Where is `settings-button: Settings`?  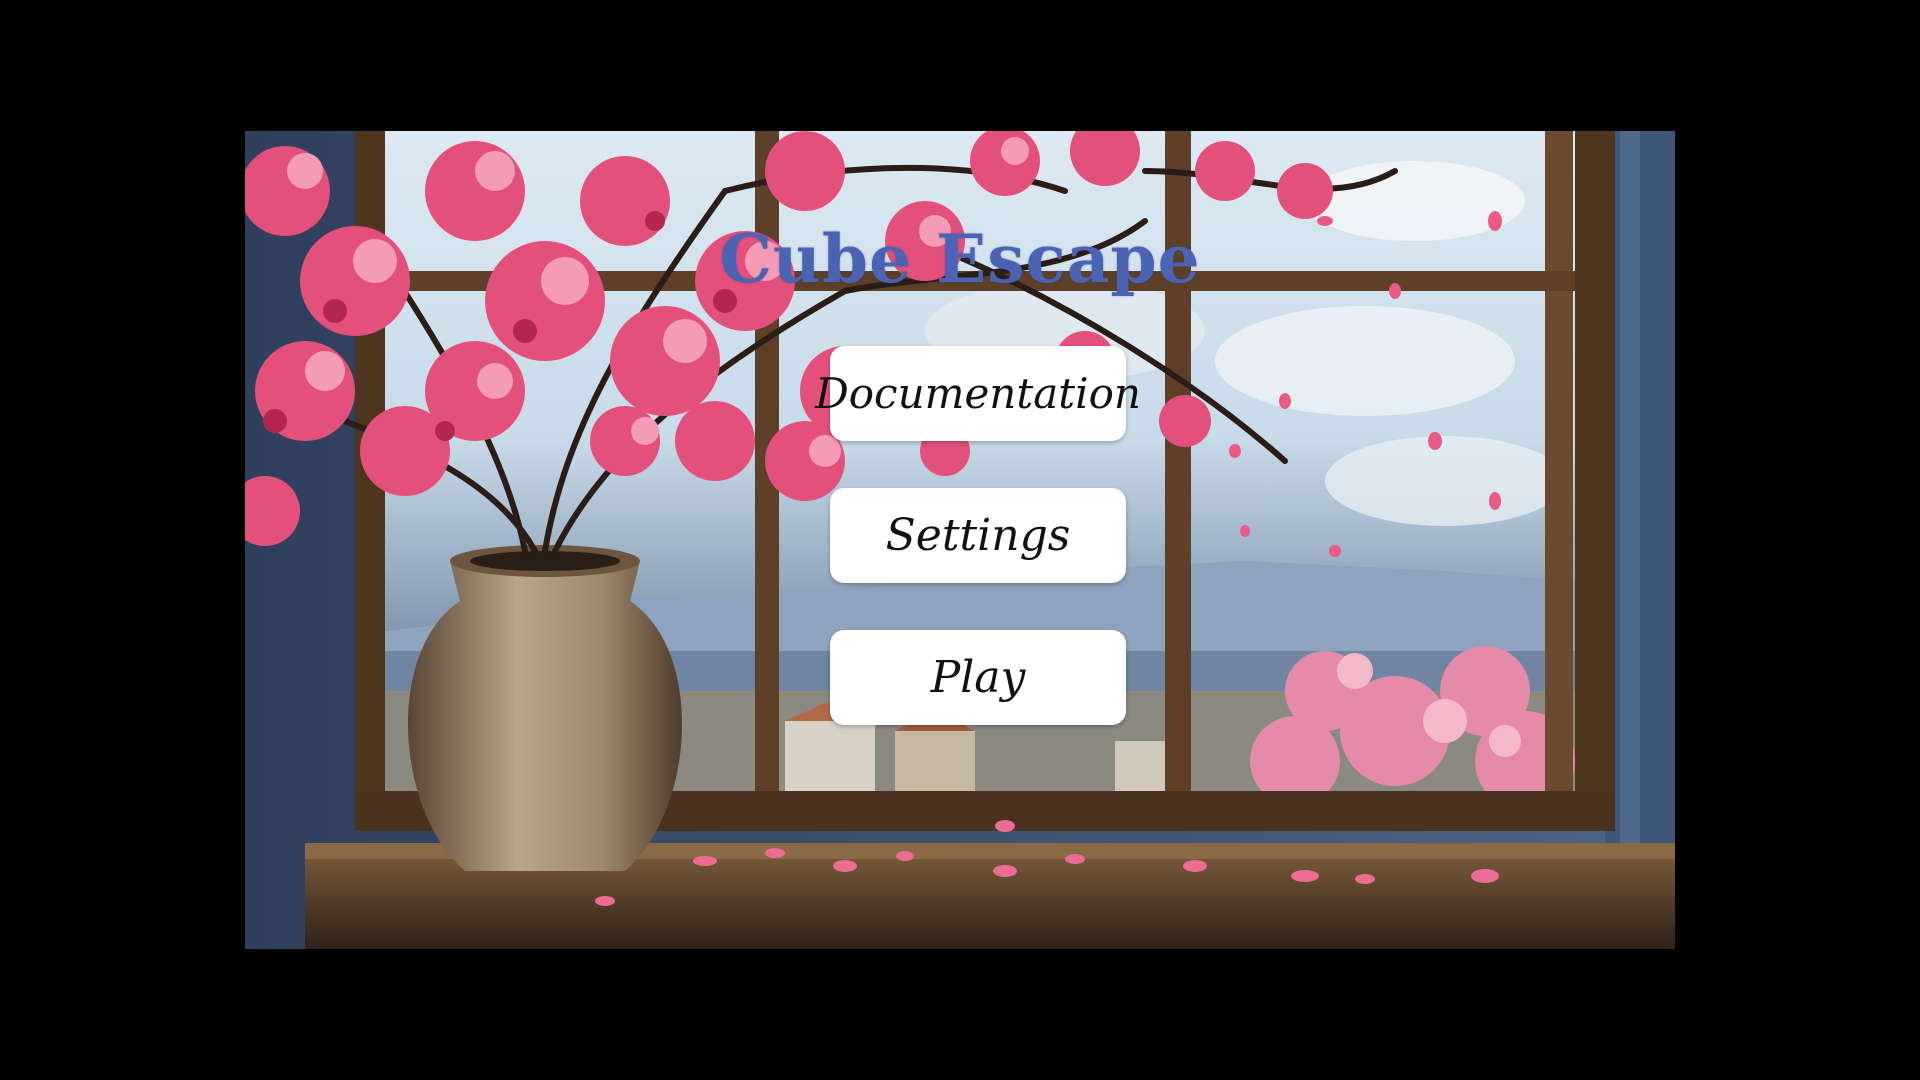
settings-button: Settings is located at coordinates (978, 535).